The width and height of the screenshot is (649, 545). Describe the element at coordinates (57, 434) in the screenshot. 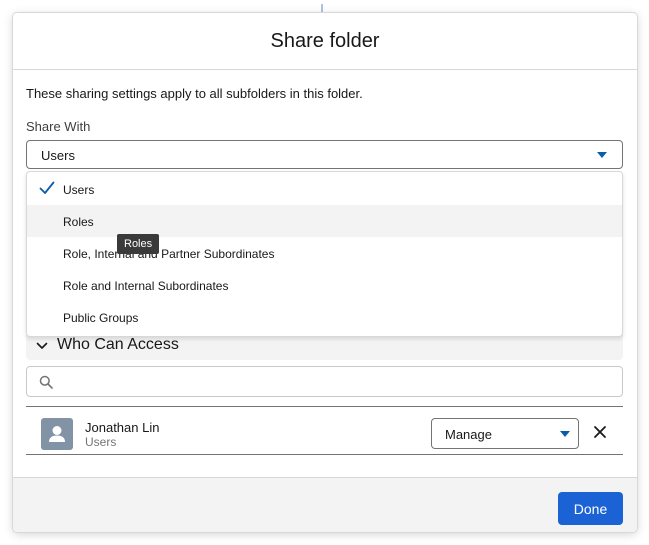

I see `user-avatar-icon` at that location.